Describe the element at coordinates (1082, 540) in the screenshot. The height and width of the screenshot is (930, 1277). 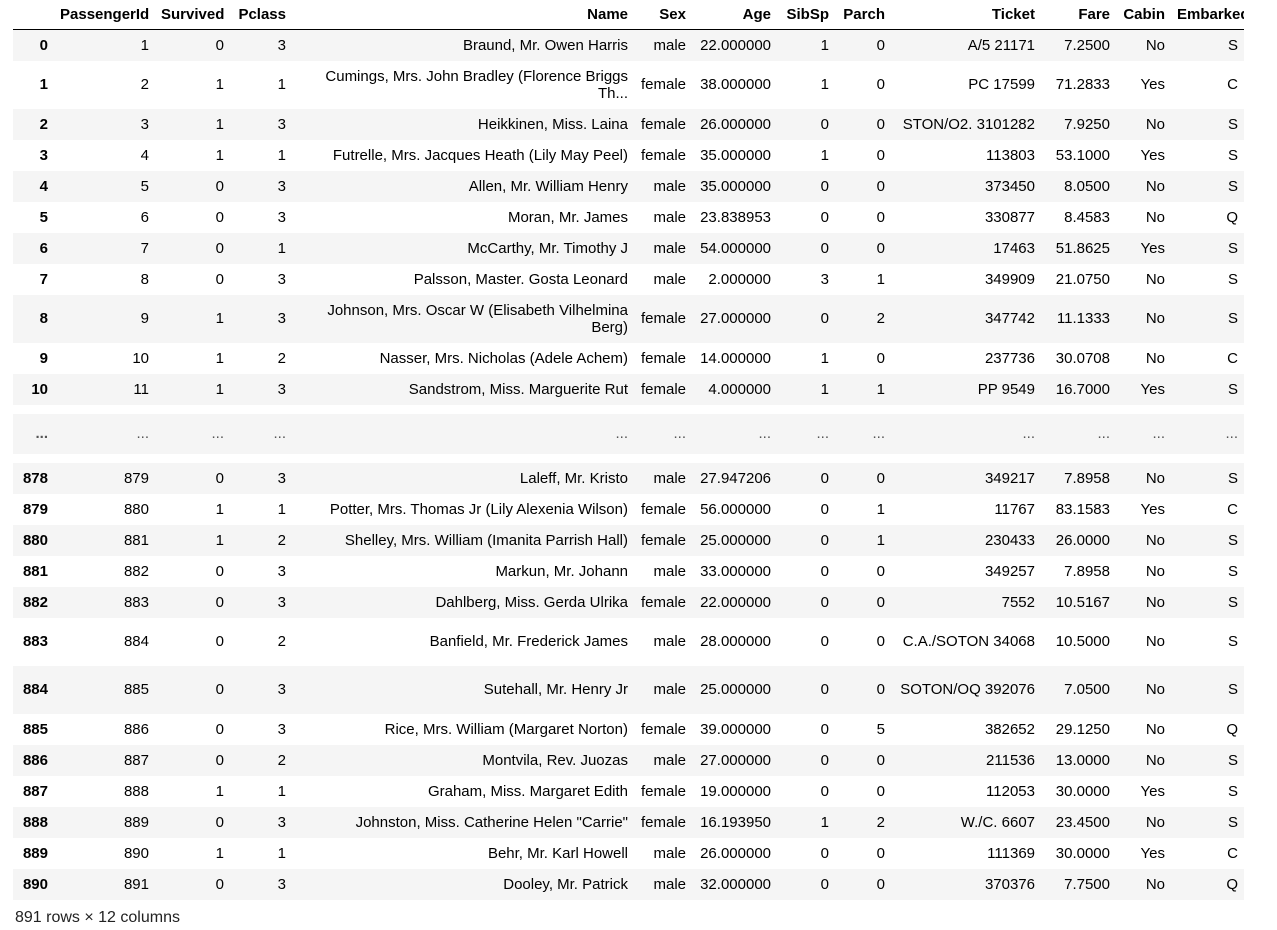
I see `cell-fare: 26.0000` at that location.